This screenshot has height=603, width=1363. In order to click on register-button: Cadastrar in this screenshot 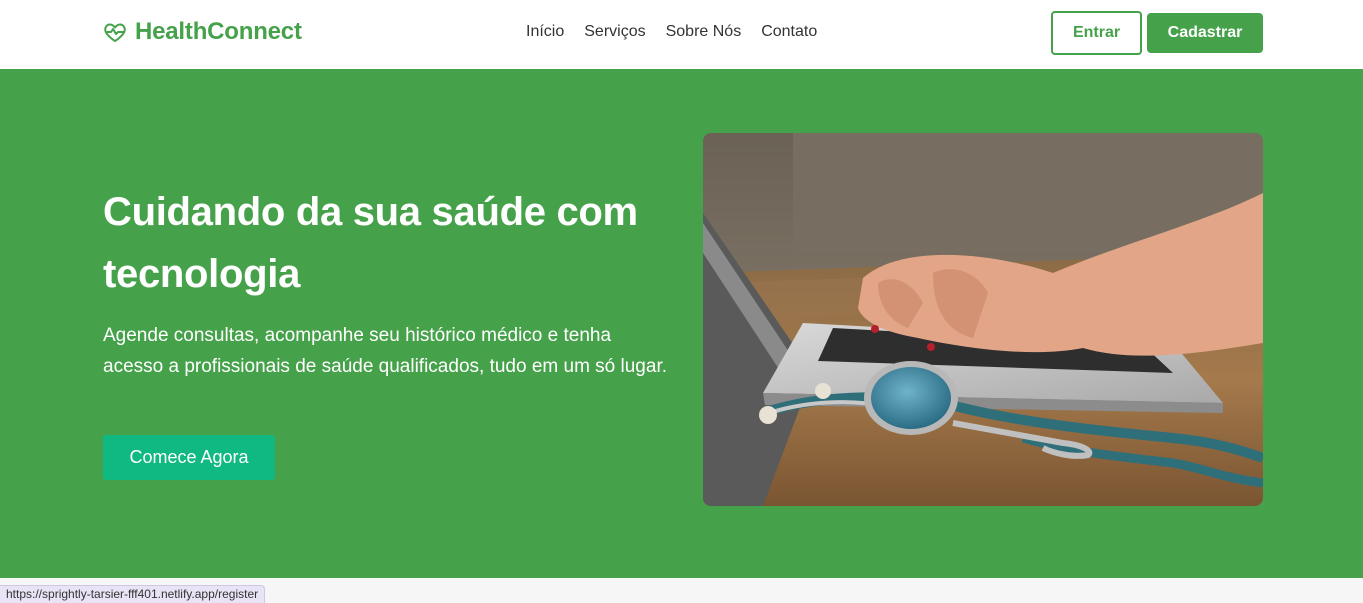, I will do `click(1205, 33)`.